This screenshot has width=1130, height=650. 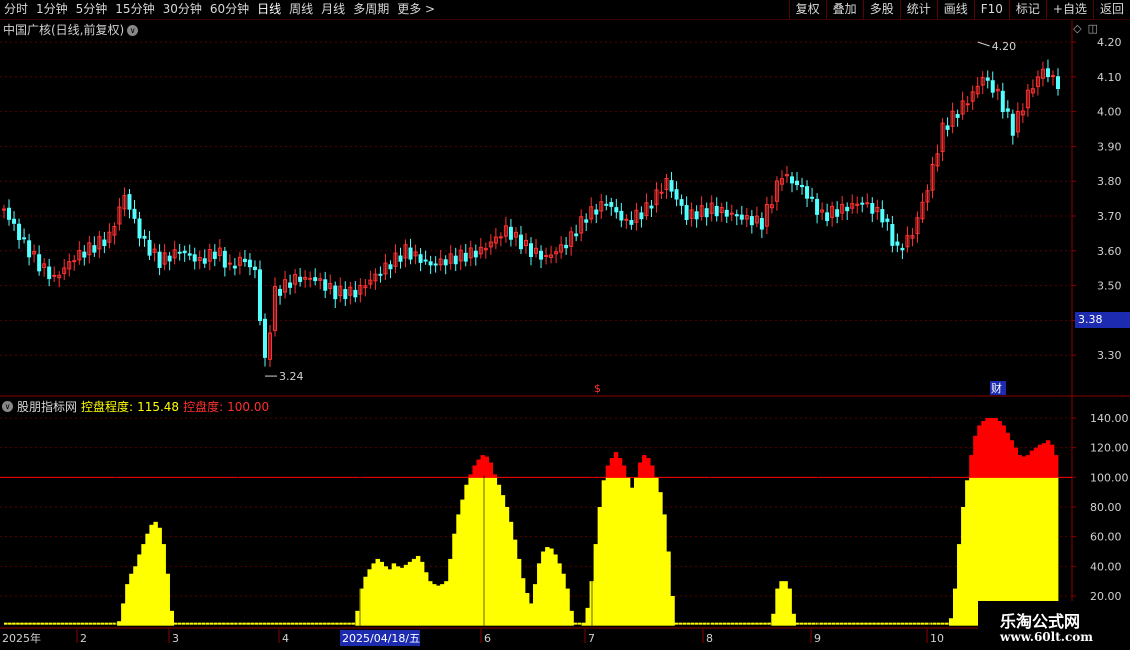 I want to click on function-button-4: 画线, so click(x=955, y=9).